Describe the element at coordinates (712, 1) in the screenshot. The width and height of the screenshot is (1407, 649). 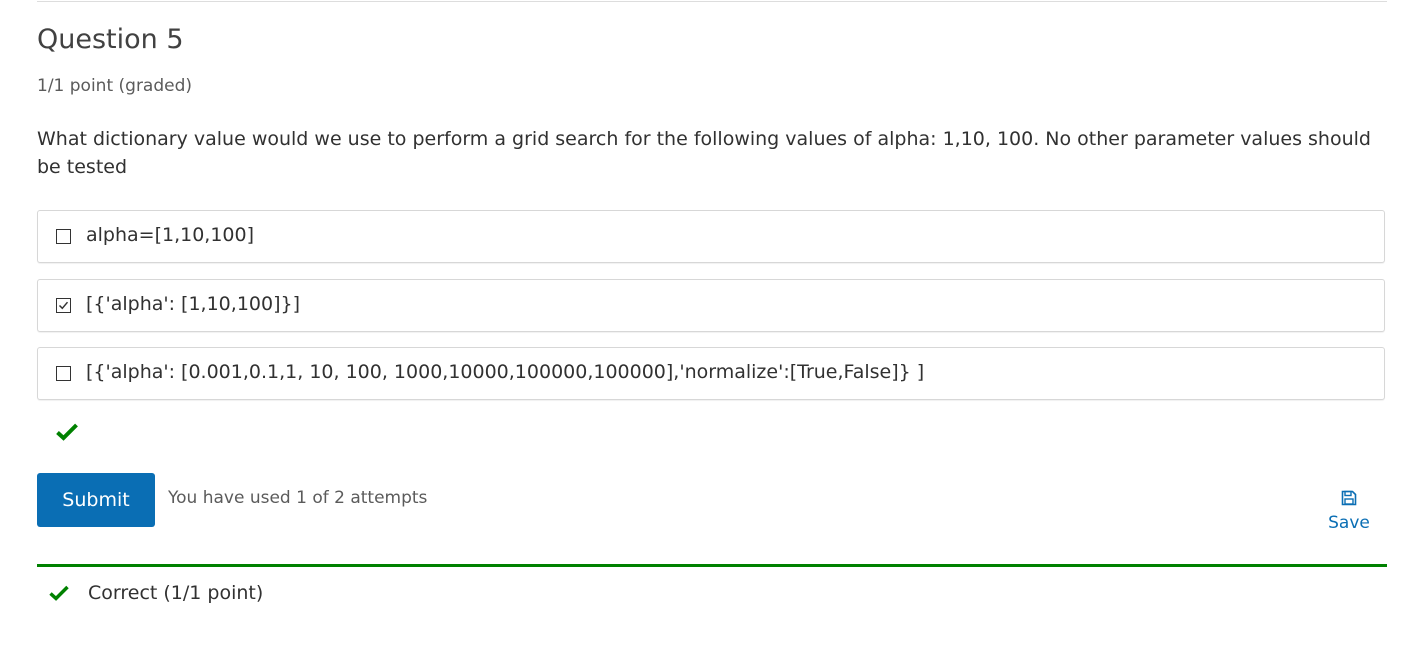
I see `top-divider` at that location.